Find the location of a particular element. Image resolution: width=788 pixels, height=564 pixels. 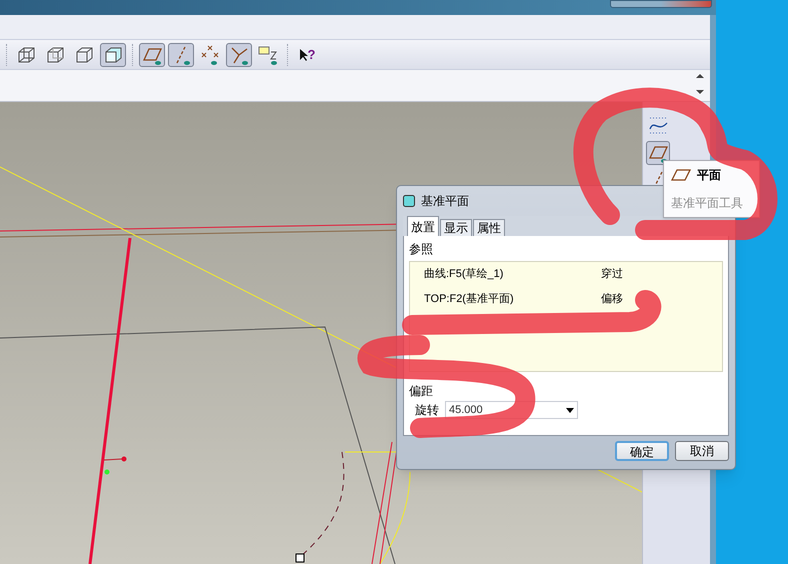

section-label: 参照 is located at coordinates (421, 249).